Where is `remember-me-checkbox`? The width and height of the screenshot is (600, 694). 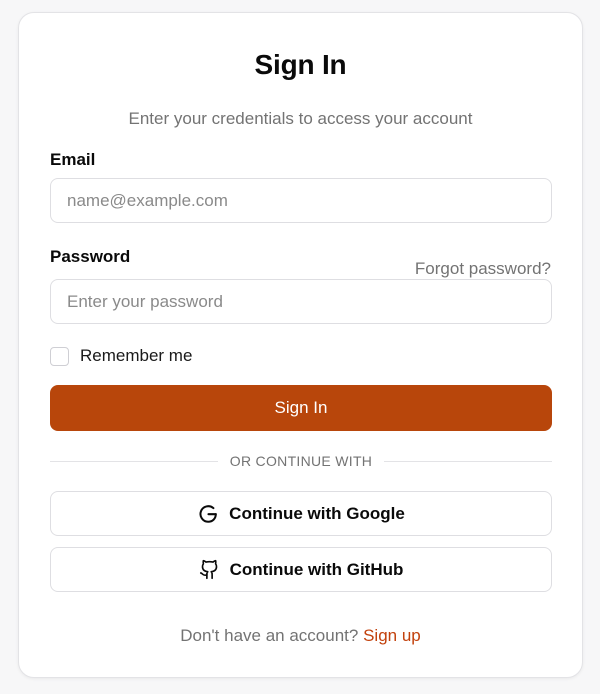
remember-me-checkbox is located at coordinates (59, 356).